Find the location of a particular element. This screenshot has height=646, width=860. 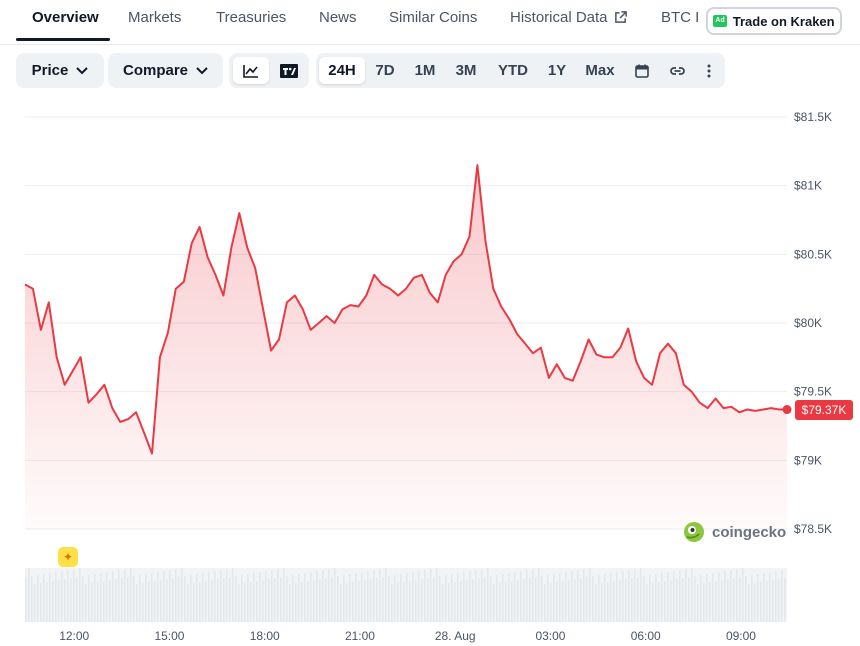

range-24h-button: 24H is located at coordinates (342, 70).